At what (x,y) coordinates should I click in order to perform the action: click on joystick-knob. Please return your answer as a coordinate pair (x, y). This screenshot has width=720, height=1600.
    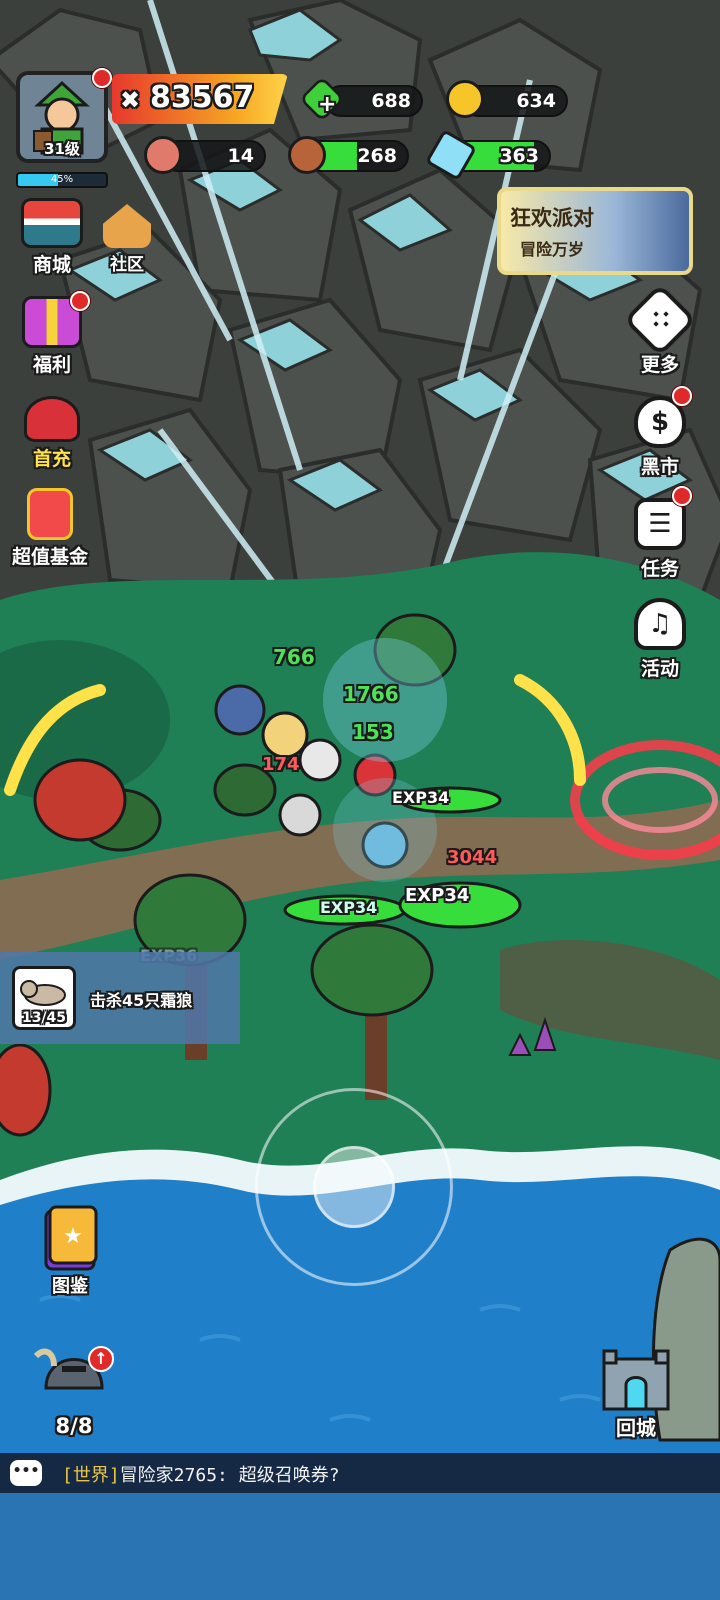
    Looking at the image, I should click on (354, 1187).